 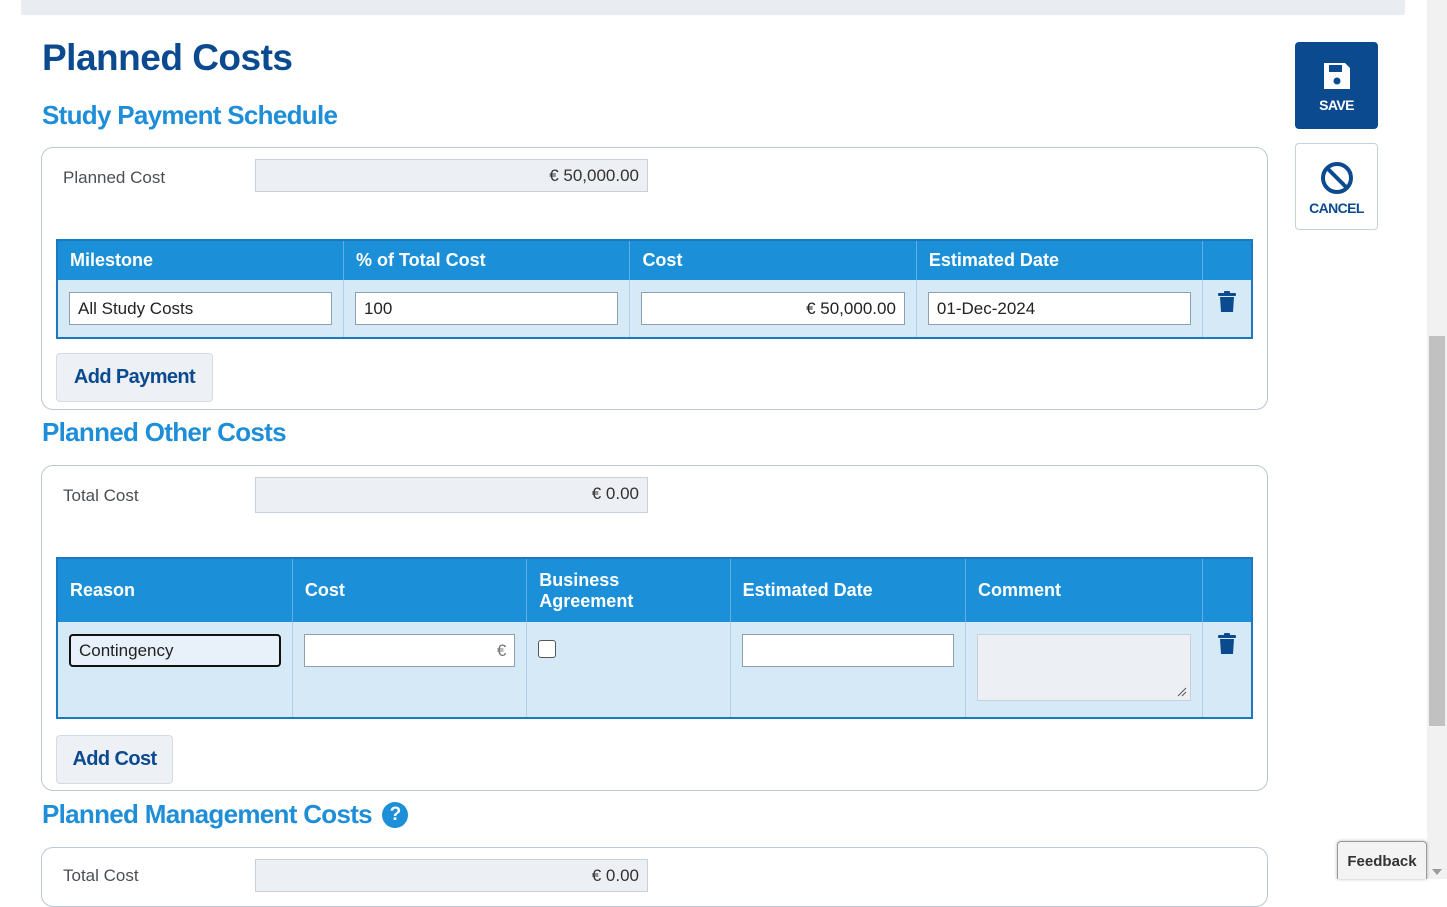 I want to click on col-business-agreement: Business Agreement, so click(x=628, y=590).